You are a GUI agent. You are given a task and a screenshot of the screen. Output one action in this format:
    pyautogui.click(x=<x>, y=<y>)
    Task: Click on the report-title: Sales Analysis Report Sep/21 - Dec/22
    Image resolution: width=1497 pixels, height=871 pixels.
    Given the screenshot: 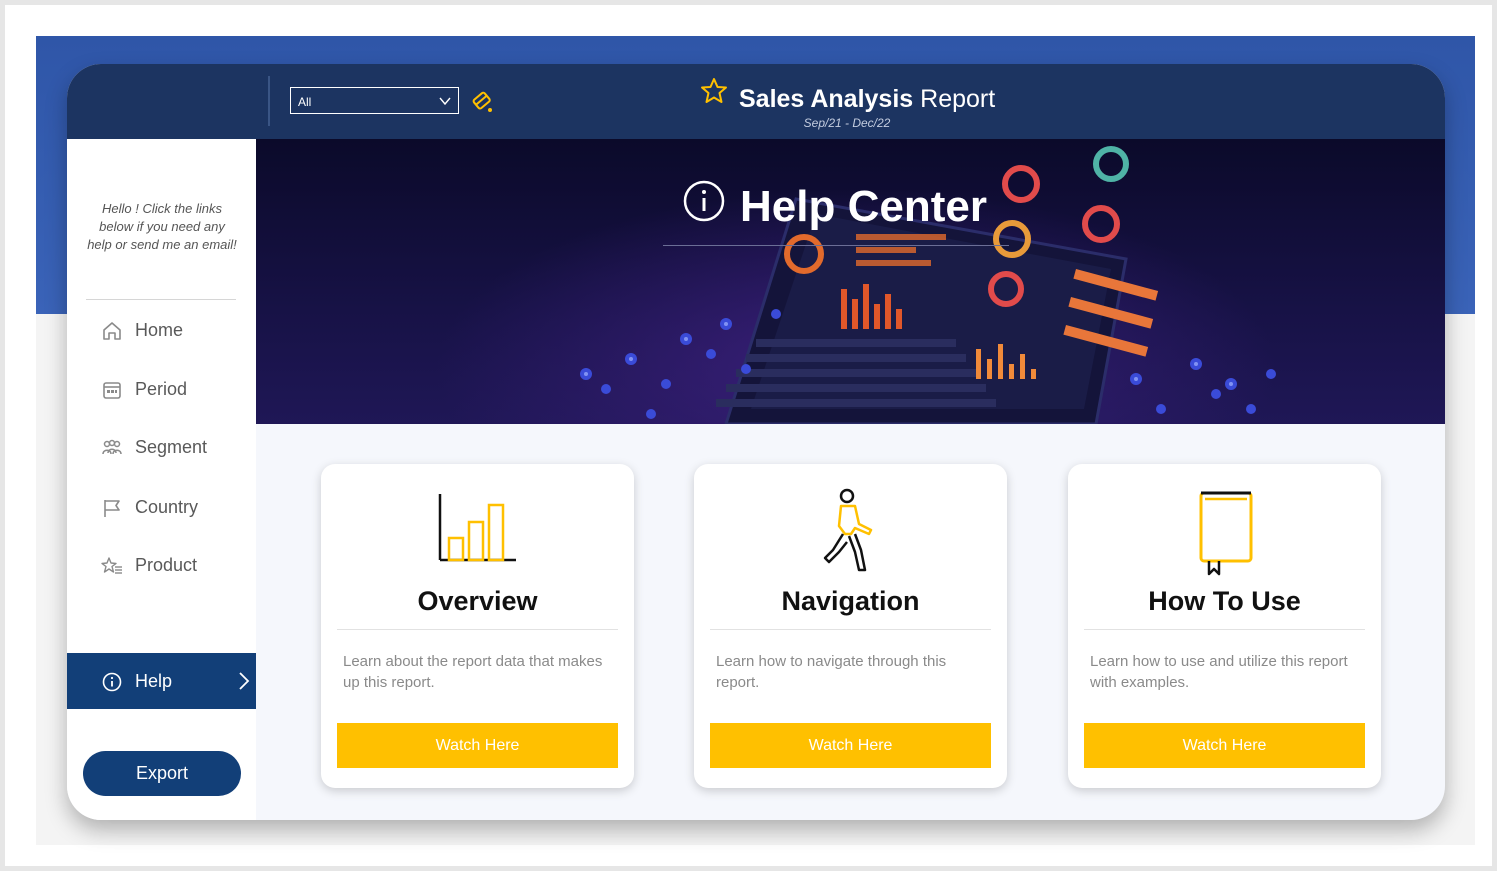 What is the action you would take?
    pyautogui.click(x=847, y=104)
    